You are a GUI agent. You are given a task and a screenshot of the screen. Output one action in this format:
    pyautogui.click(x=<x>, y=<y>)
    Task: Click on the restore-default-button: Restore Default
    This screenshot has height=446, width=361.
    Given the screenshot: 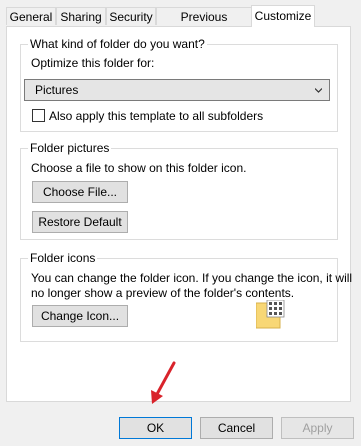 What is the action you would take?
    pyautogui.click(x=80, y=222)
    